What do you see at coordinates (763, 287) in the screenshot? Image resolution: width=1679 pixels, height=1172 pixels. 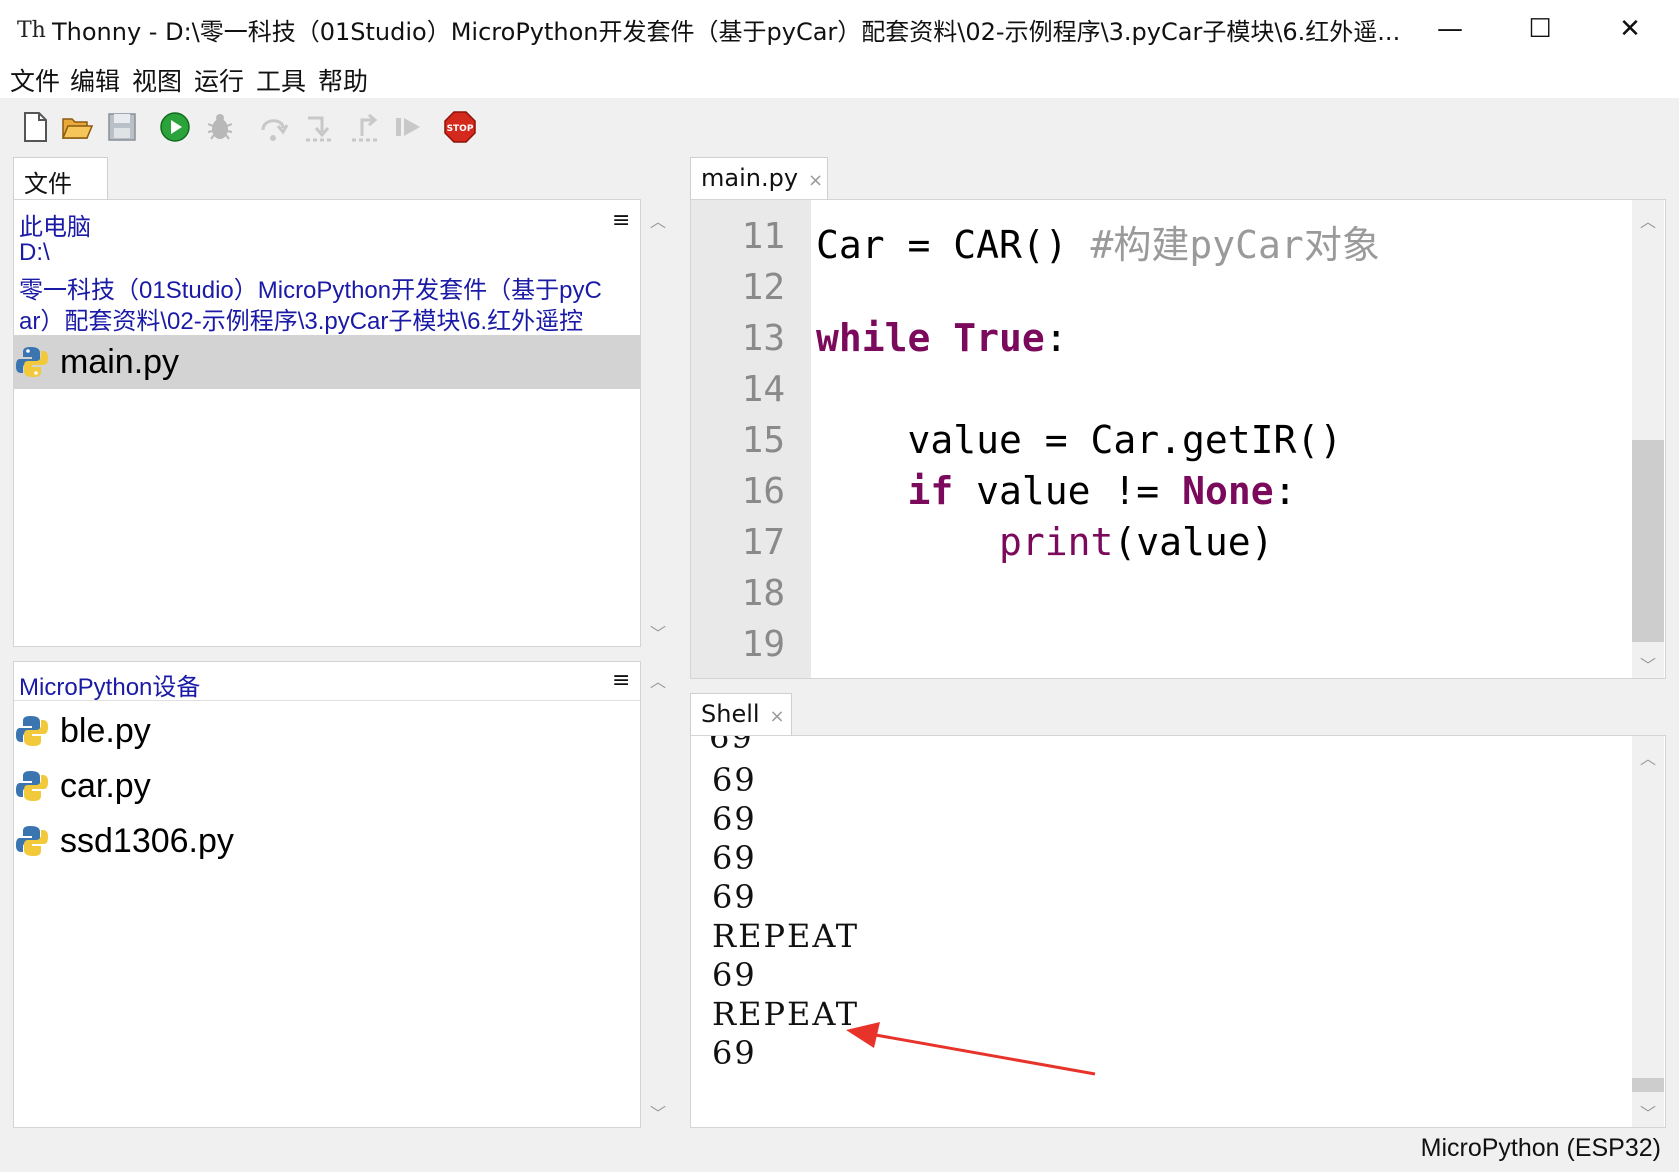 I see `line-number: 12` at bounding box center [763, 287].